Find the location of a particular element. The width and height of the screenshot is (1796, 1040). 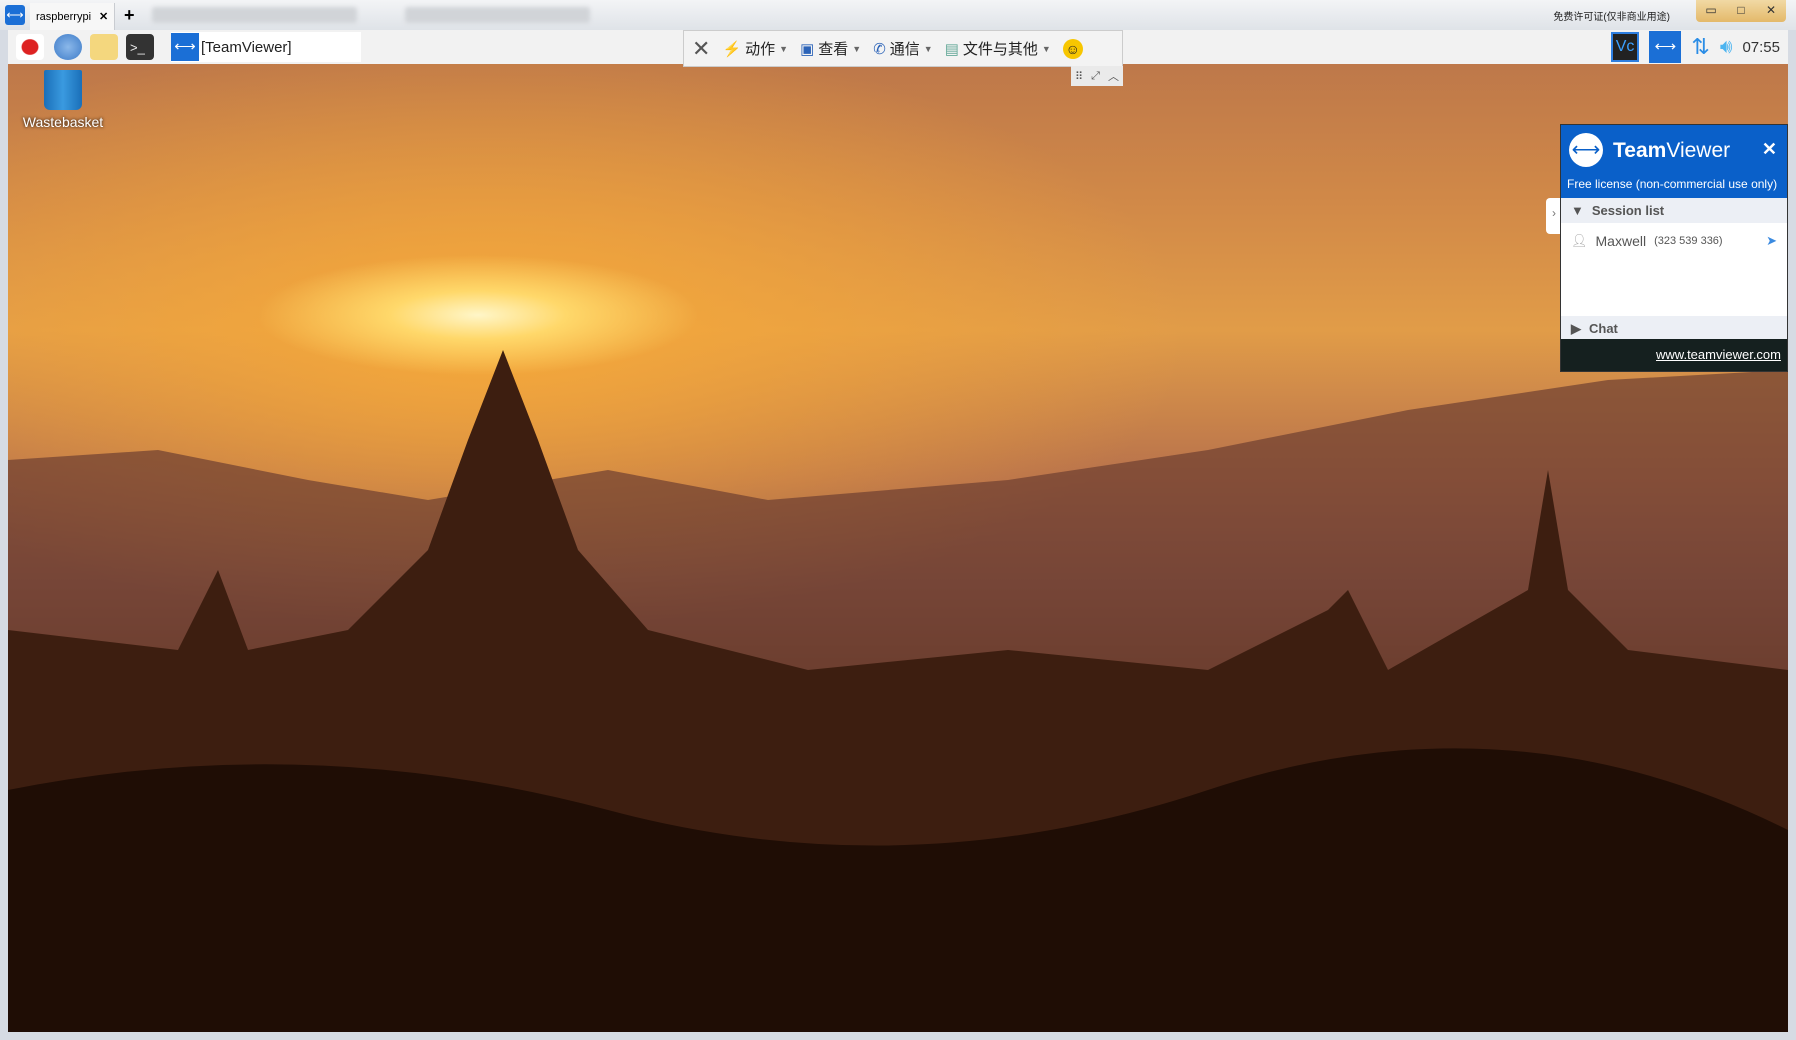

volume-icon: 🔊︎ is located at coordinates (1726, 47).